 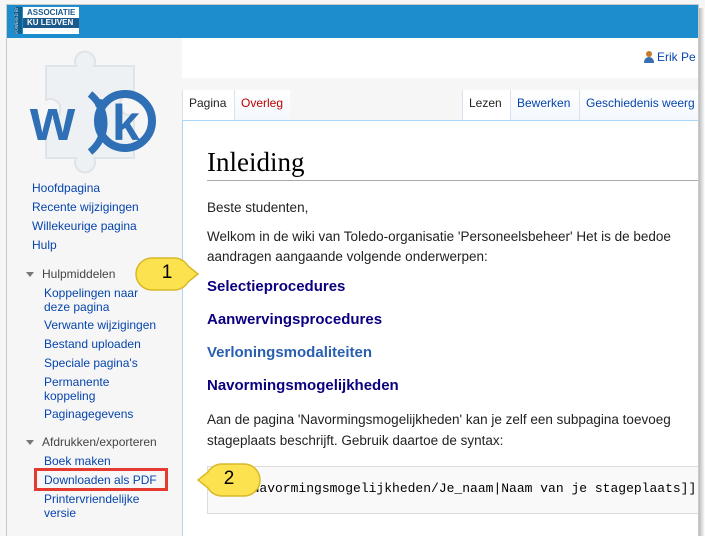 I want to click on associatie-kuleuven-logo: POWERED BY ASSOCIATIE KU LEUVEN, so click(x=47, y=20).